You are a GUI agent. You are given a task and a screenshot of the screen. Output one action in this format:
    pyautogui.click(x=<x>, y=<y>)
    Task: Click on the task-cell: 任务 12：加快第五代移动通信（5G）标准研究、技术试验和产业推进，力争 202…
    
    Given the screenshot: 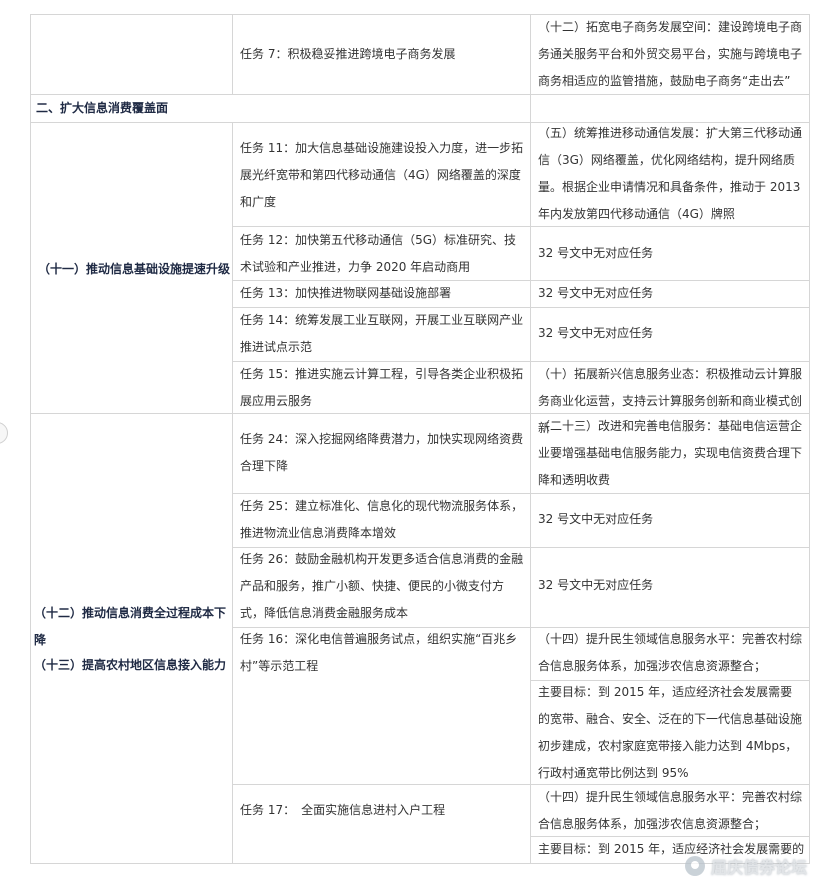 What is the action you would take?
    pyautogui.click(x=378, y=253)
    